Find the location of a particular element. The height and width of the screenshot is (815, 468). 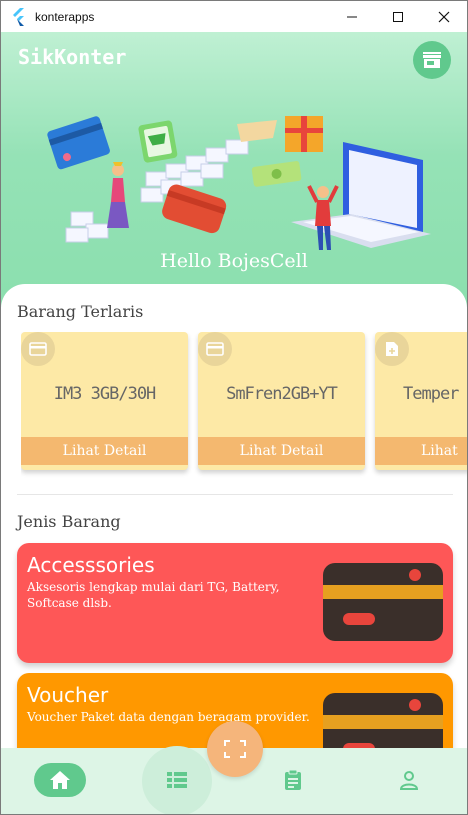

close-button is located at coordinates (444, 16).